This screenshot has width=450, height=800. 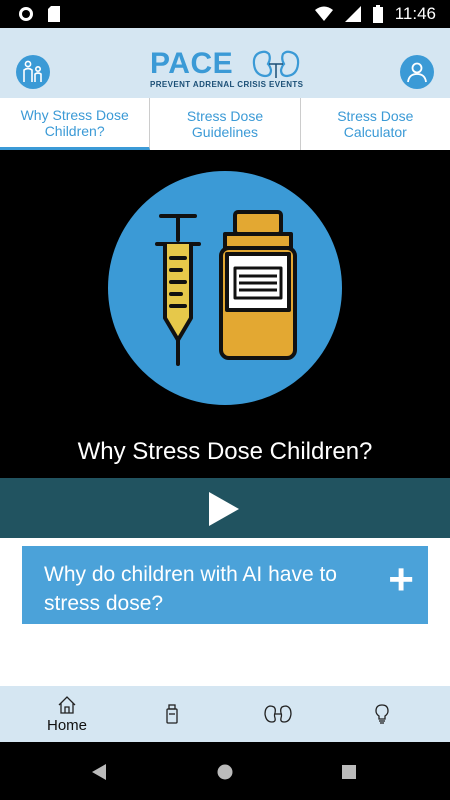 I want to click on back-icon, so click(x=99, y=772).